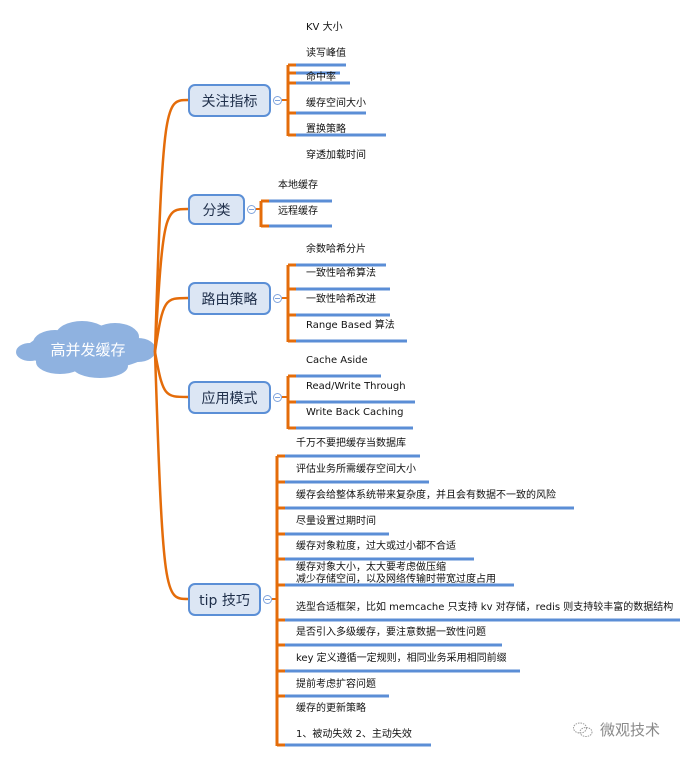 The height and width of the screenshot is (761, 695). I want to click on leaf-item: 一致性哈希算法, so click(341, 274).